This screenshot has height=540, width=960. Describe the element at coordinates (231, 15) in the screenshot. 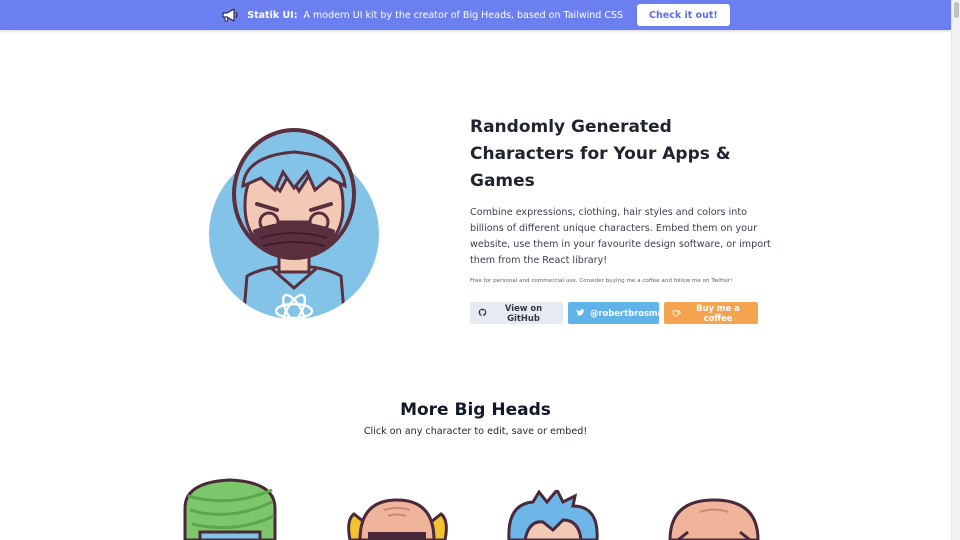

I see `megaphone-icon` at that location.